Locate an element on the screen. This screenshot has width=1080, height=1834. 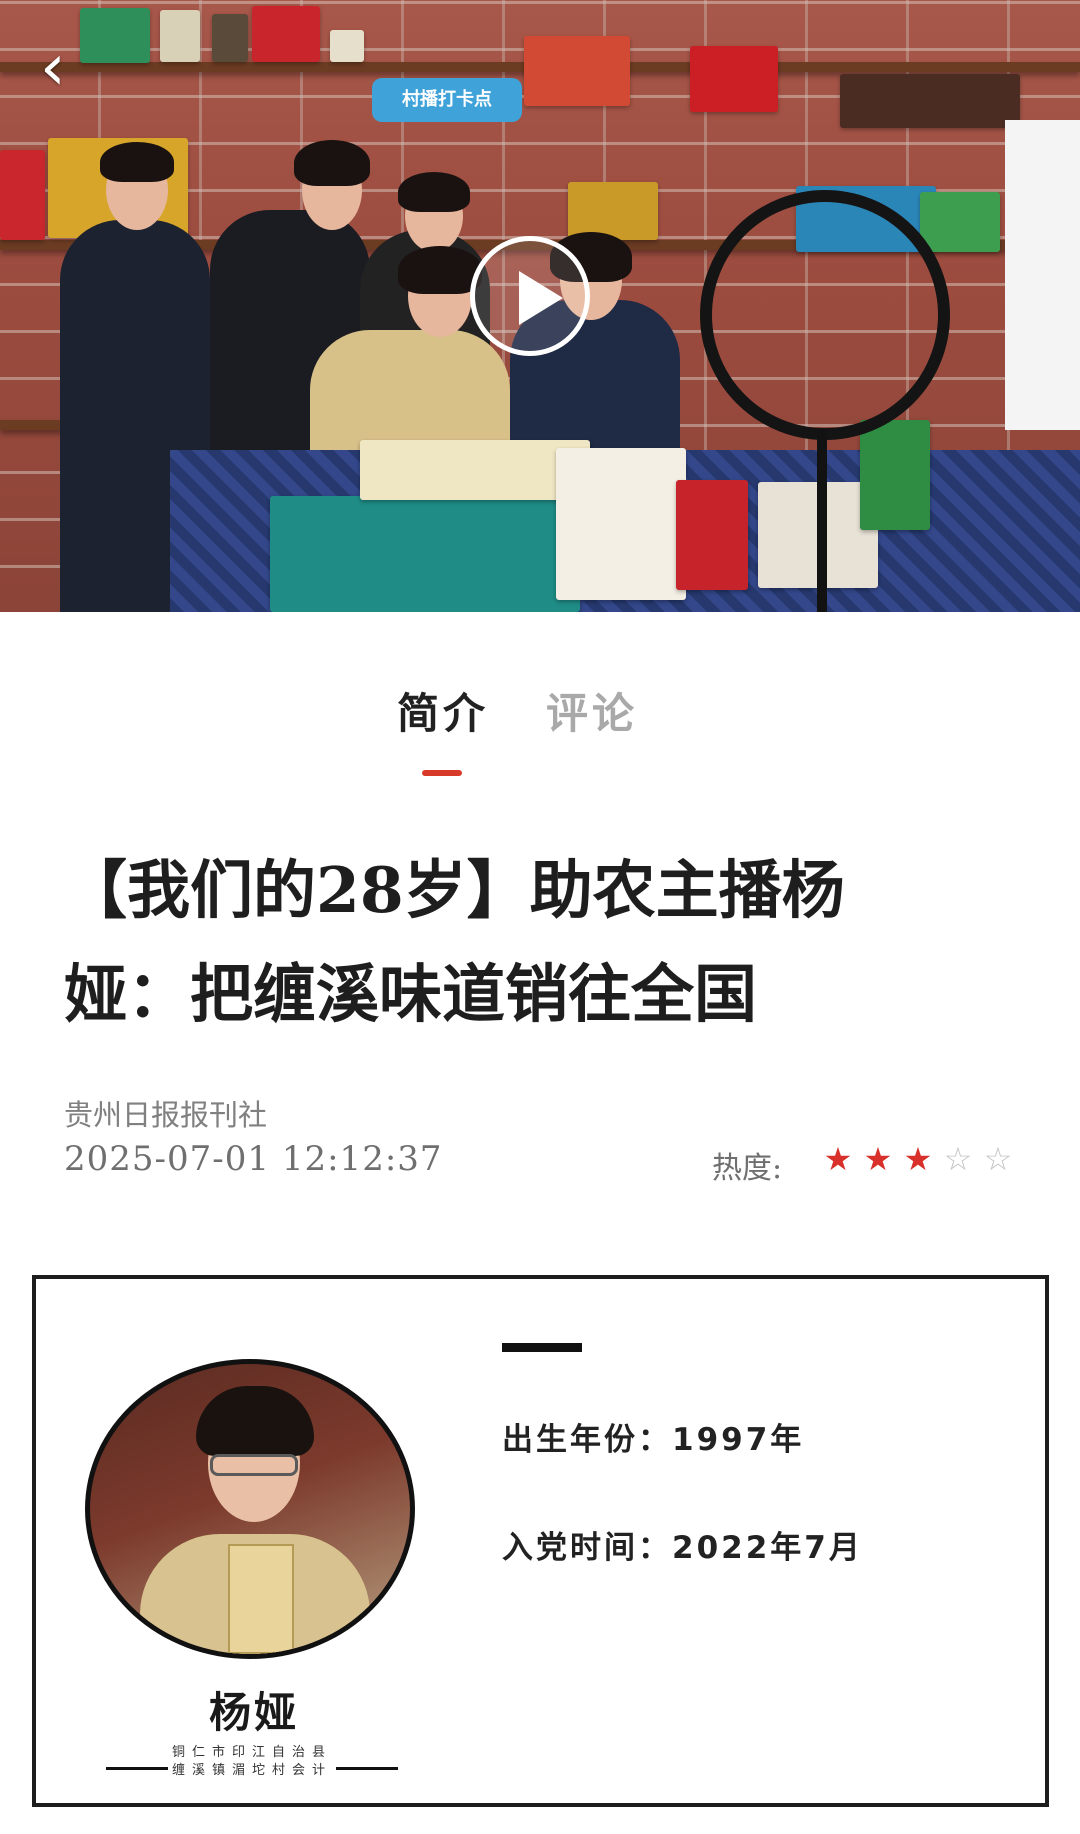
avatar-hair is located at coordinates (255, 1421).